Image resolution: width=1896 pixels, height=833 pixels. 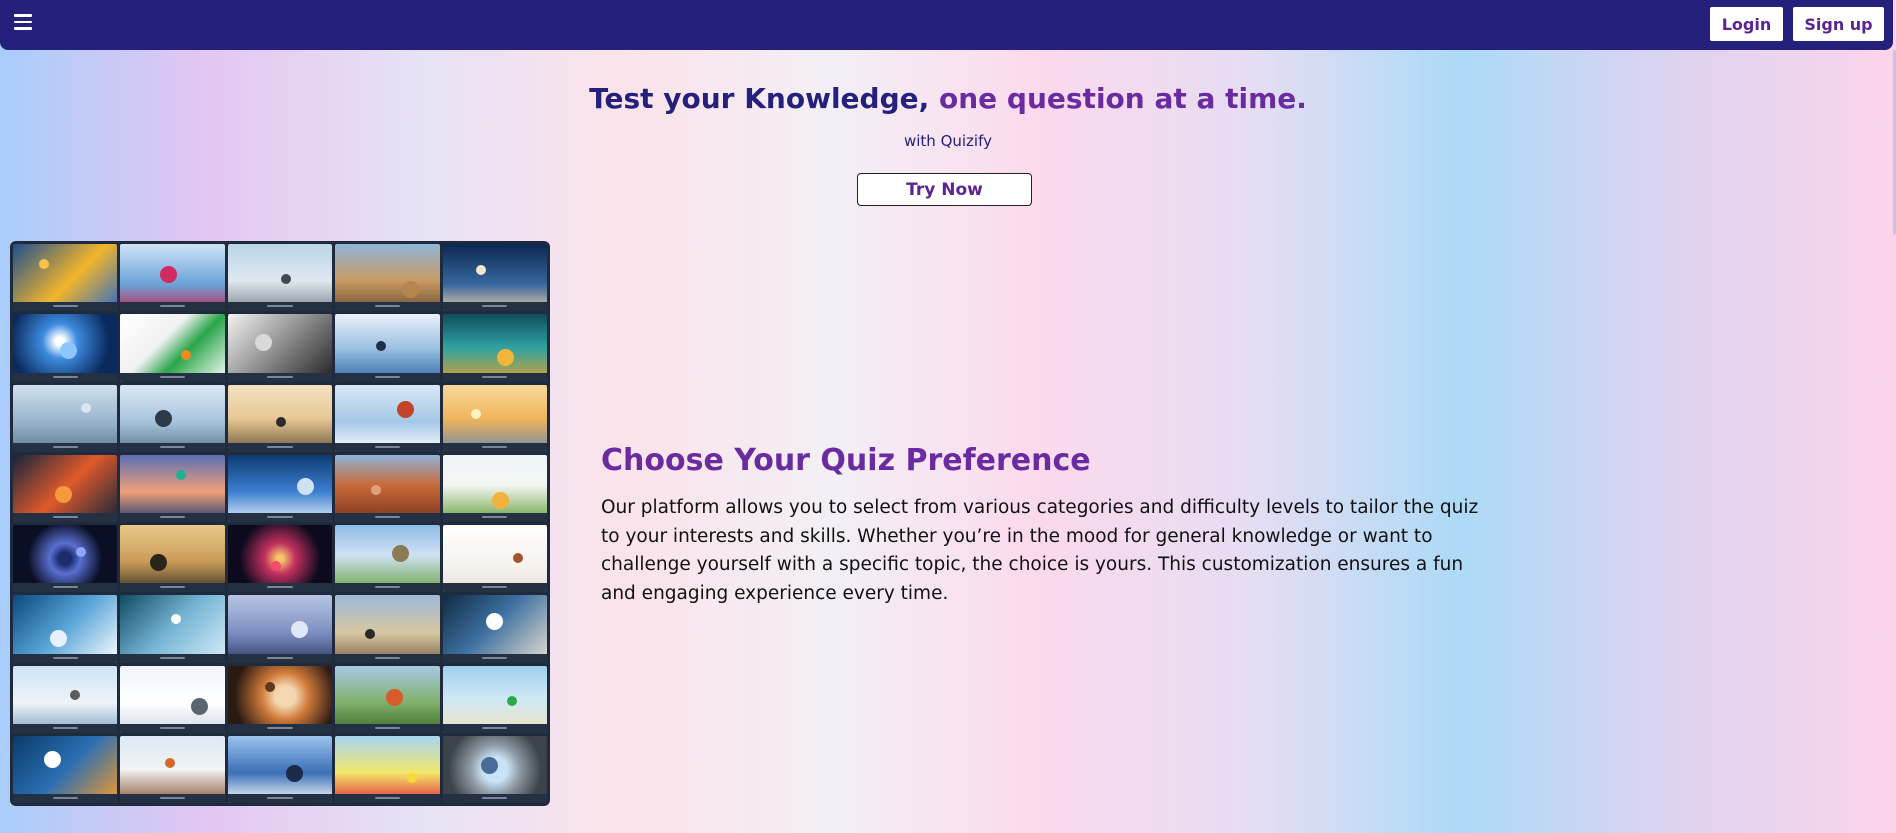 What do you see at coordinates (1746, 24) in the screenshot?
I see `login-button: Login` at bounding box center [1746, 24].